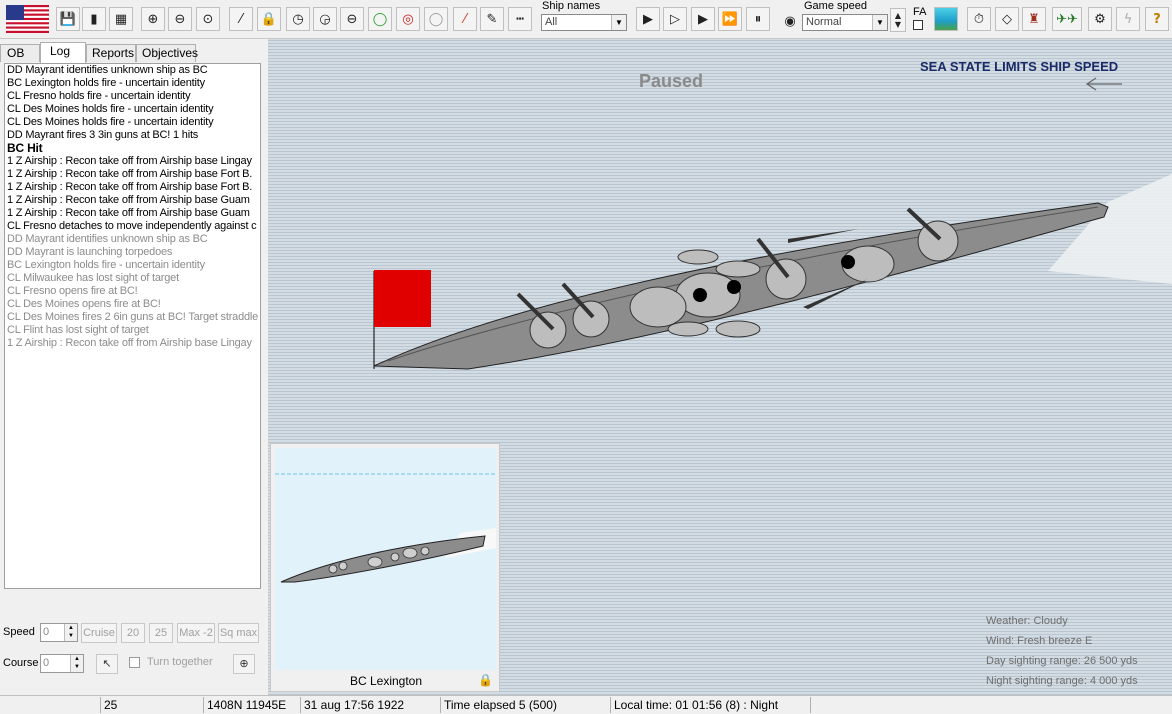 The image size is (1172, 714). I want to click on status-cell-empty, so click(991, 705).